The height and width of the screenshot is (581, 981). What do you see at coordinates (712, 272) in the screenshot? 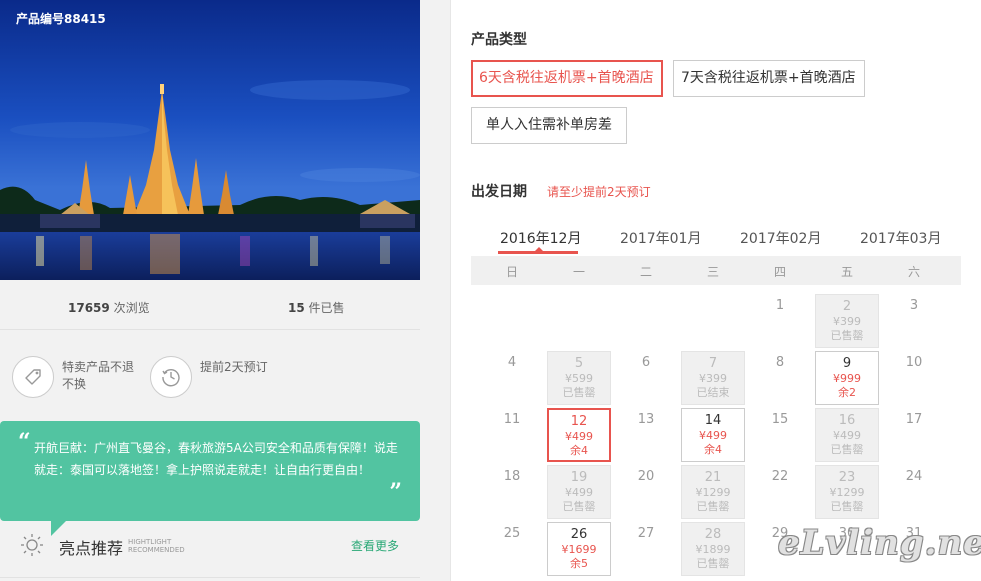
I see `weekday-label: 三` at bounding box center [712, 272].